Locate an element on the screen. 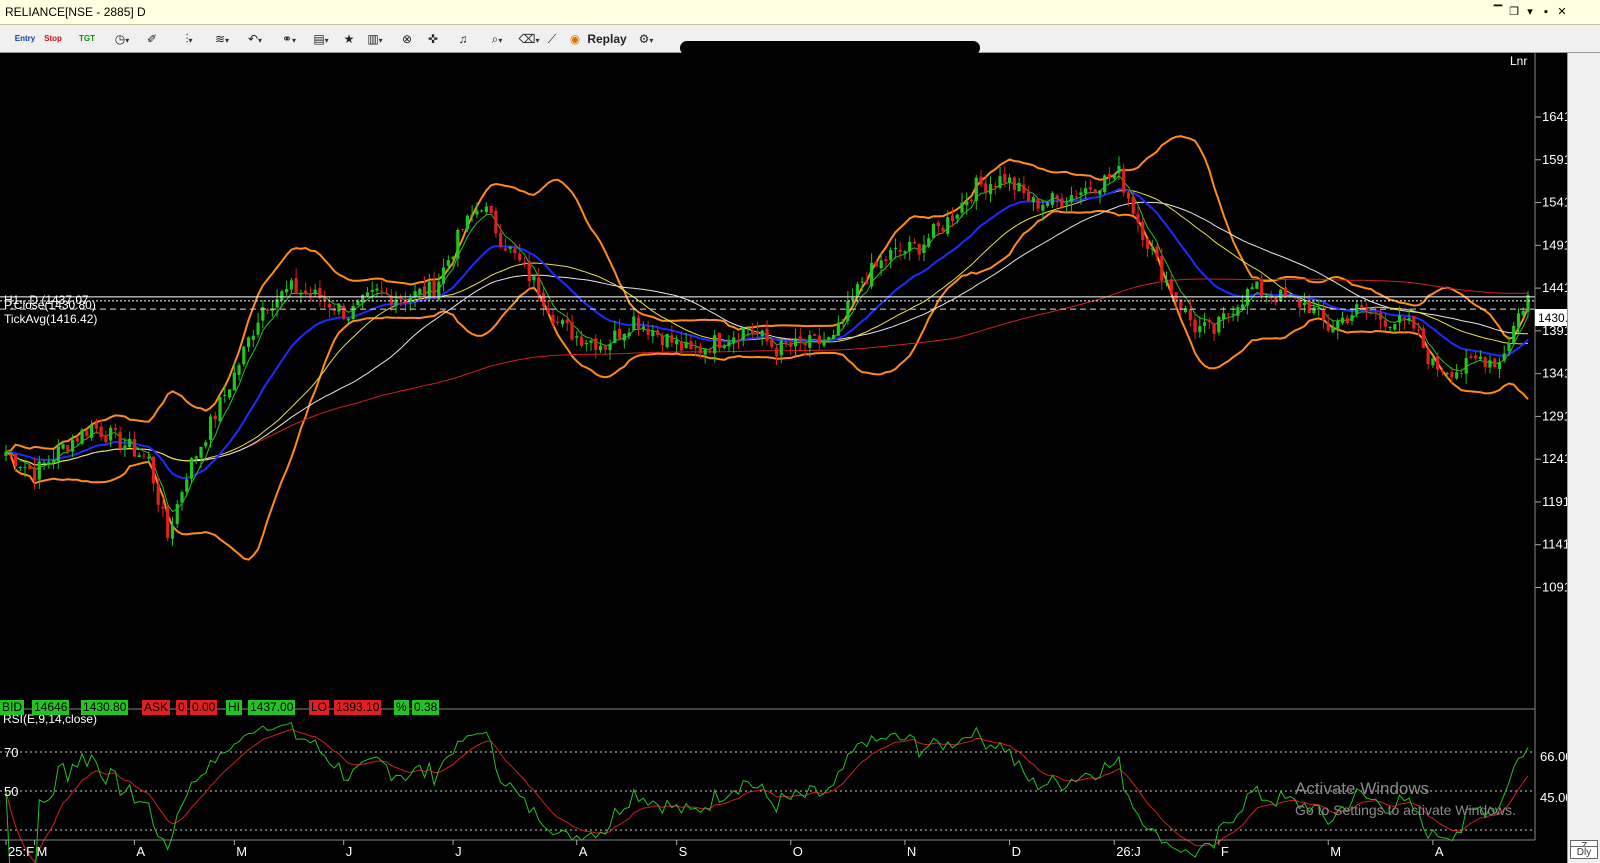  restore-icon: ❐ is located at coordinates (1514, 12).